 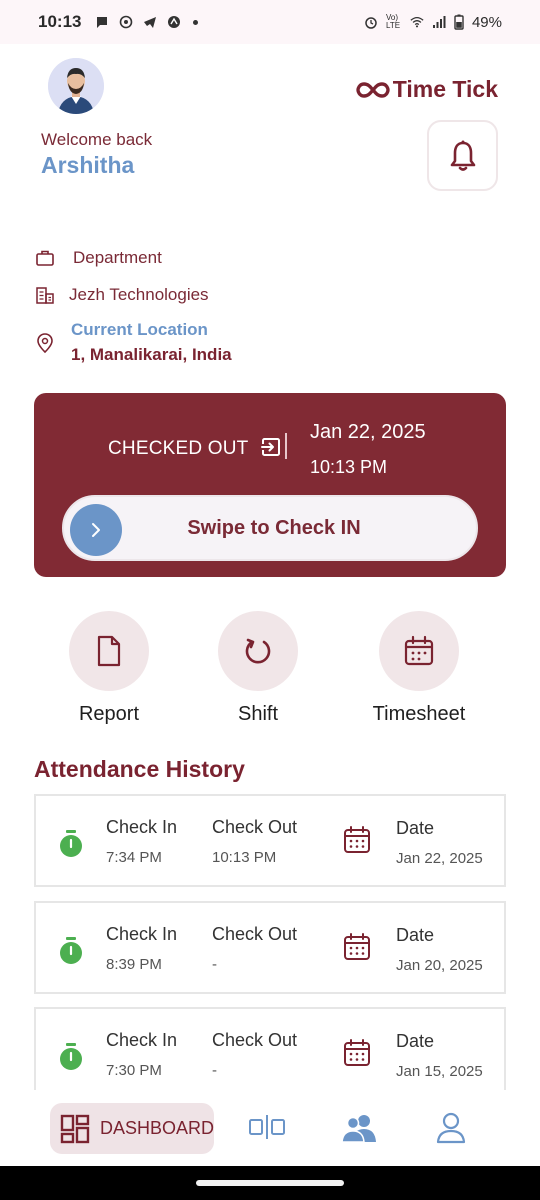 I want to click on nav-compare, so click(x=267, y=1129).